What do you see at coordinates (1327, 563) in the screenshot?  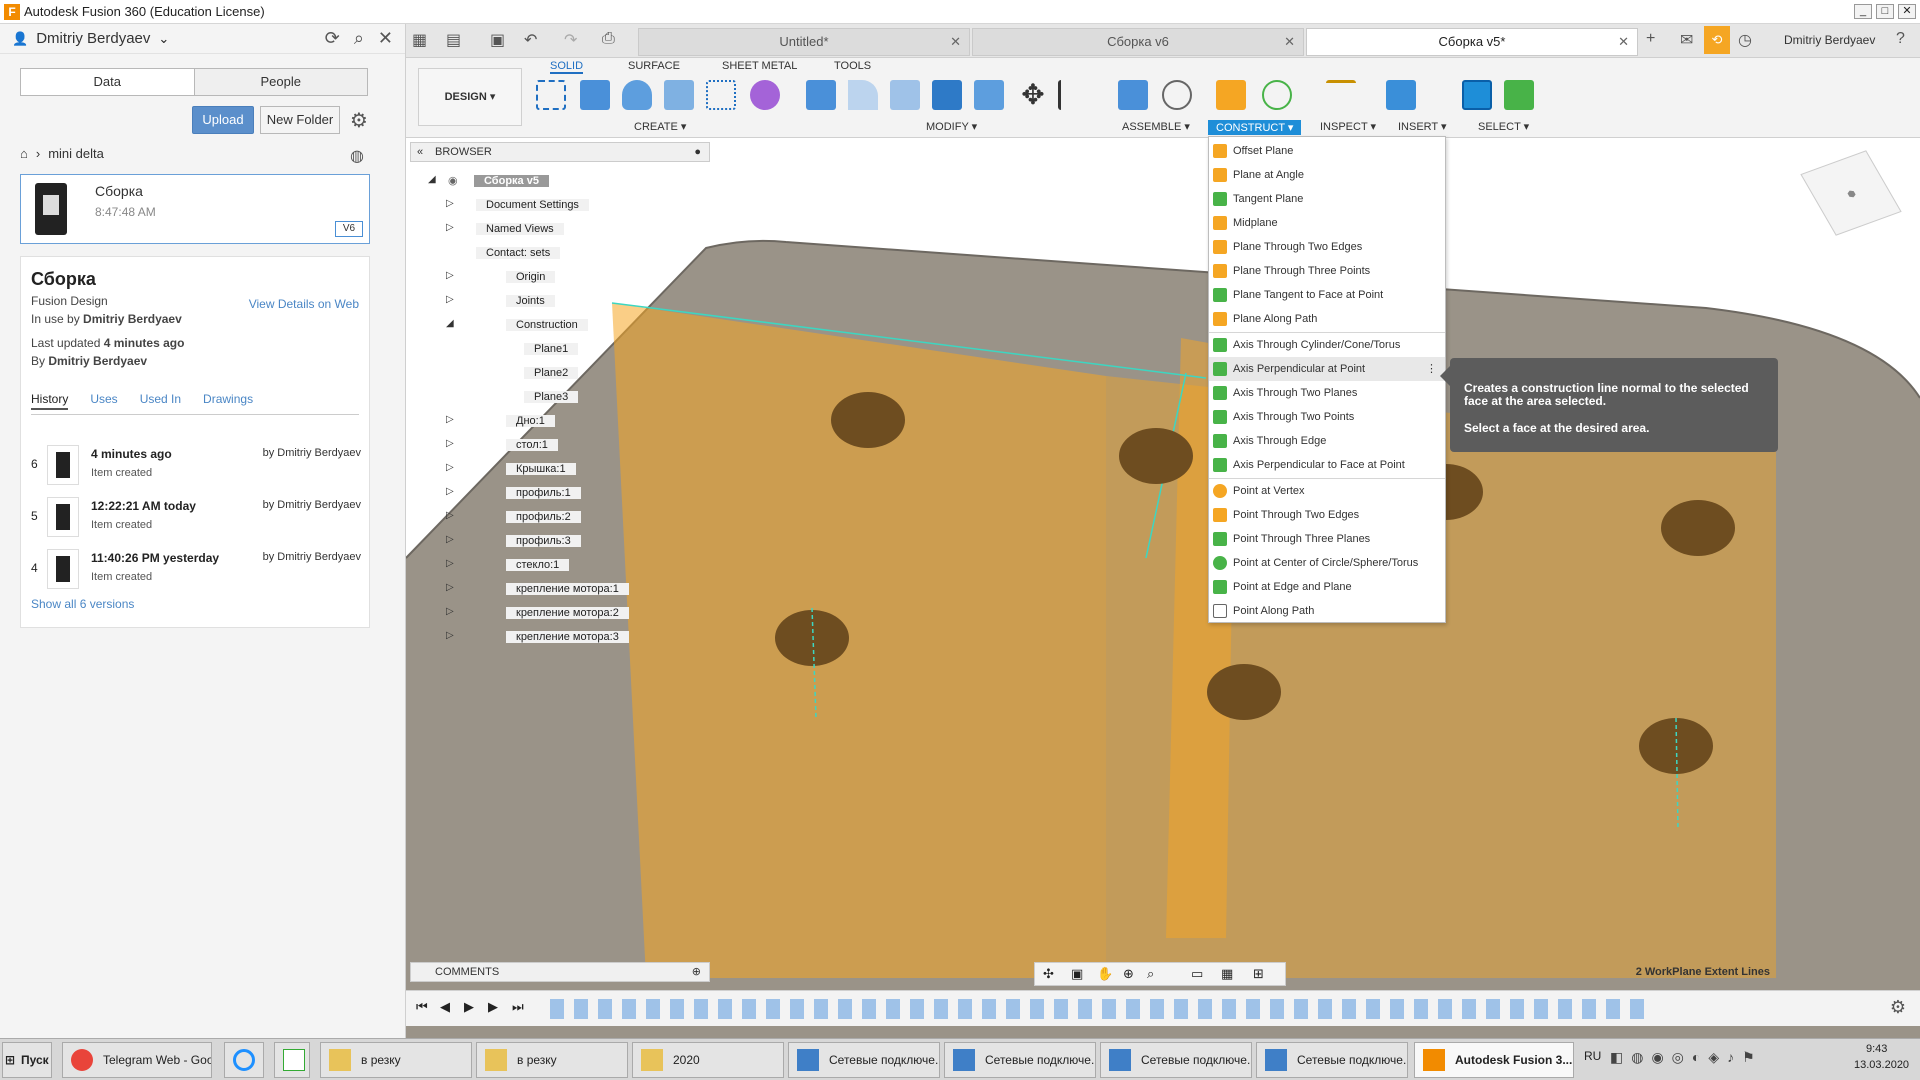 I see `menu-point-at-center: Point at Center of Circle/Sphere/Torus` at bounding box center [1327, 563].